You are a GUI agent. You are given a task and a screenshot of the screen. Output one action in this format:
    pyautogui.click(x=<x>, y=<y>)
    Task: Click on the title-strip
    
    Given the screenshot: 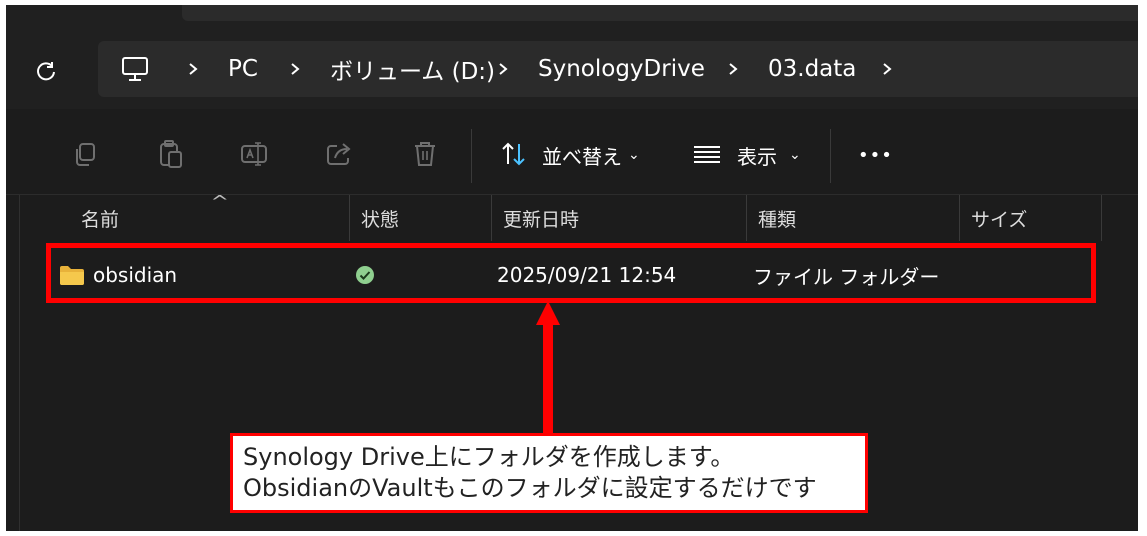 What is the action you would take?
    pyautogui.click(x=572, y=13)
    